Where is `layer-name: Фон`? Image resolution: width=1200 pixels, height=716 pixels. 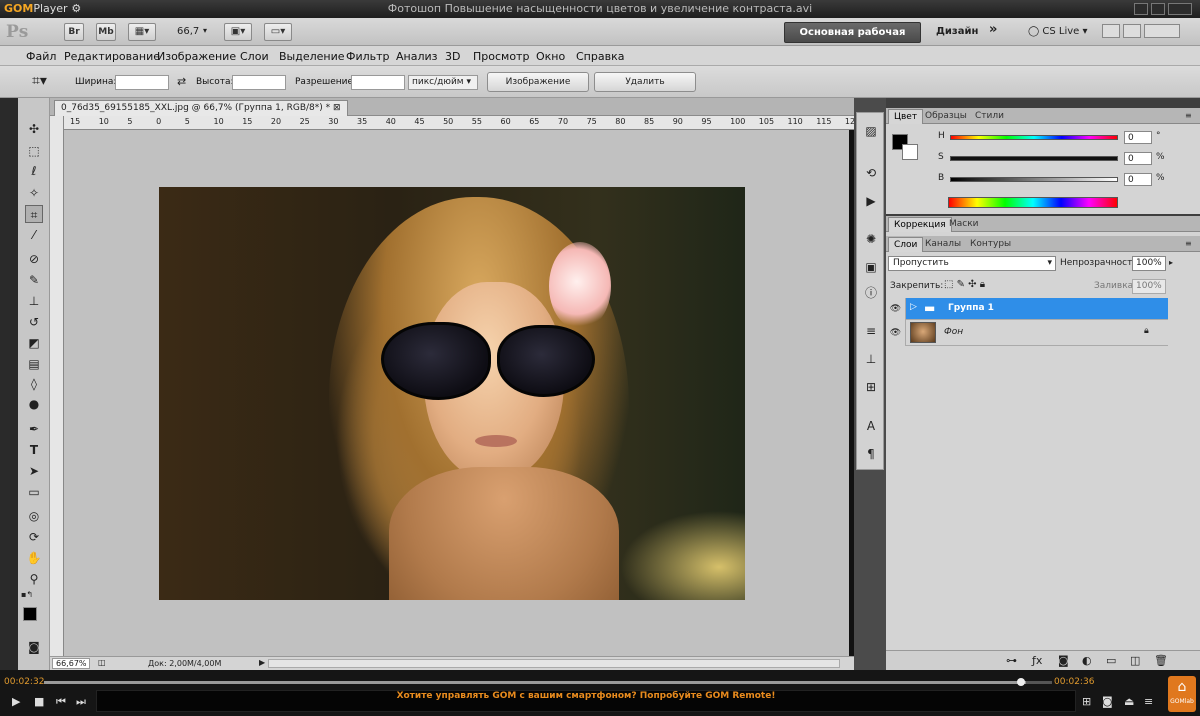
layer-name: Фон is located at coordinates (953, 332).